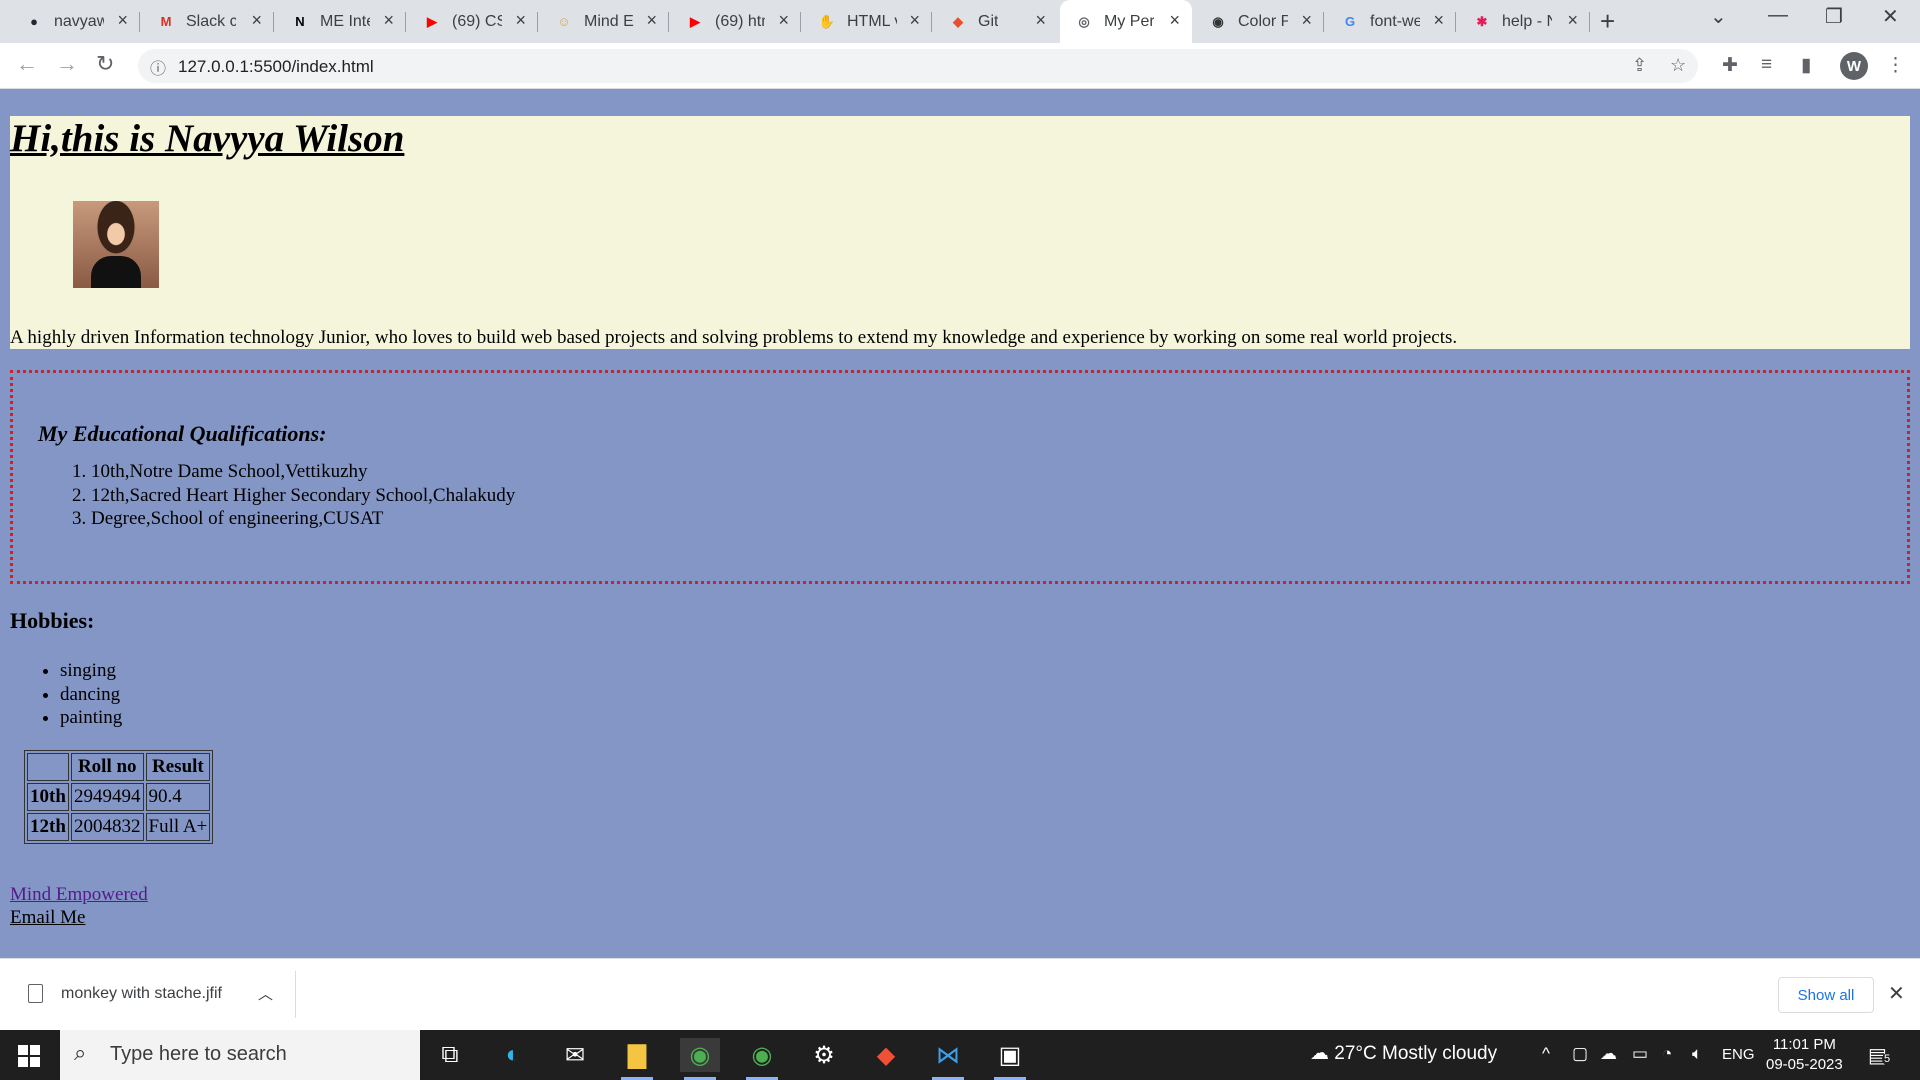 This screenshot has height=1080, width=1920. Describe the element at coordinates (1350, 21) in the screenshot. I see `google-icon: G` at that location.